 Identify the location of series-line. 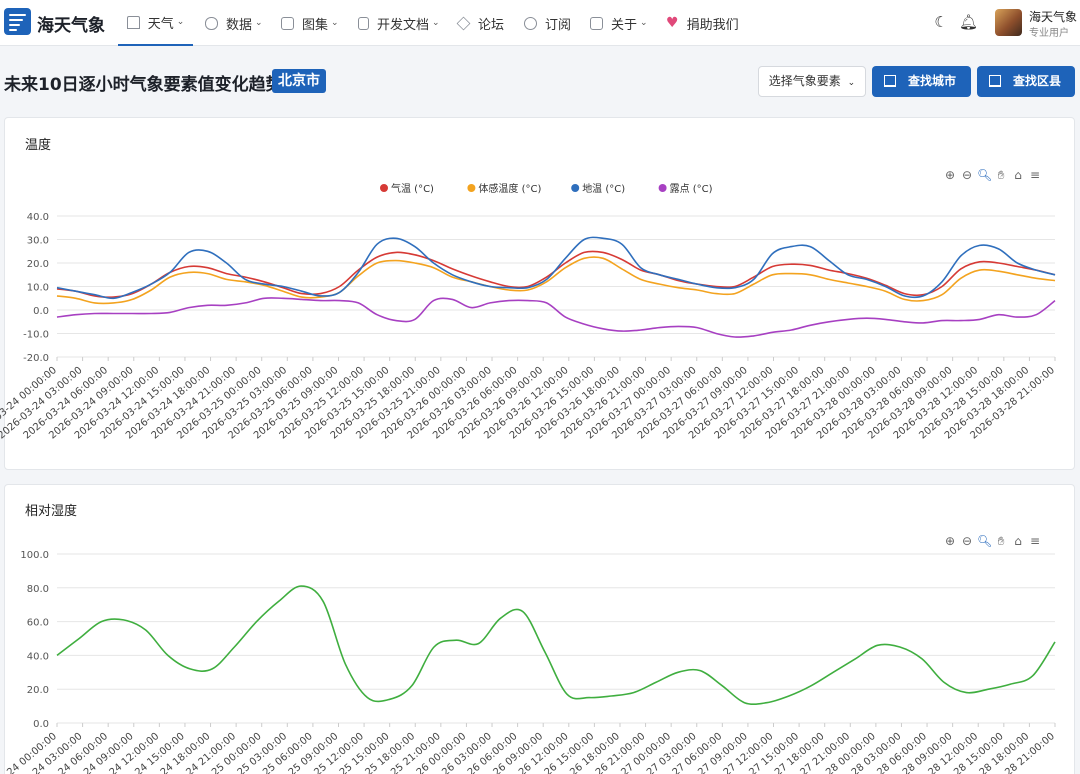
(556, 645).